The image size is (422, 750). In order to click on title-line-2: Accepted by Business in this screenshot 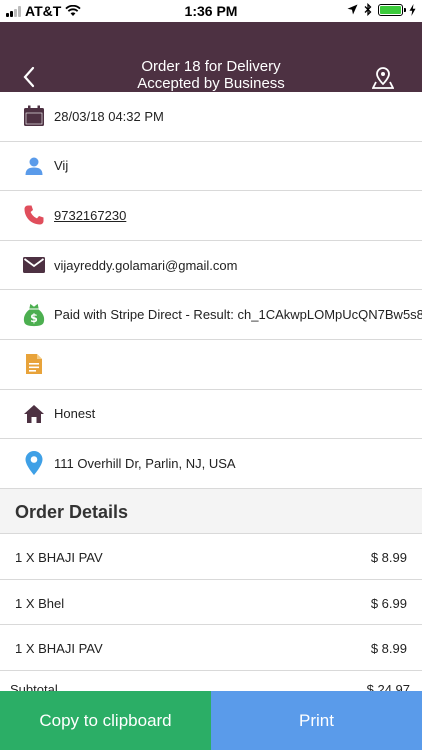, I will do `click(211, 83)`.